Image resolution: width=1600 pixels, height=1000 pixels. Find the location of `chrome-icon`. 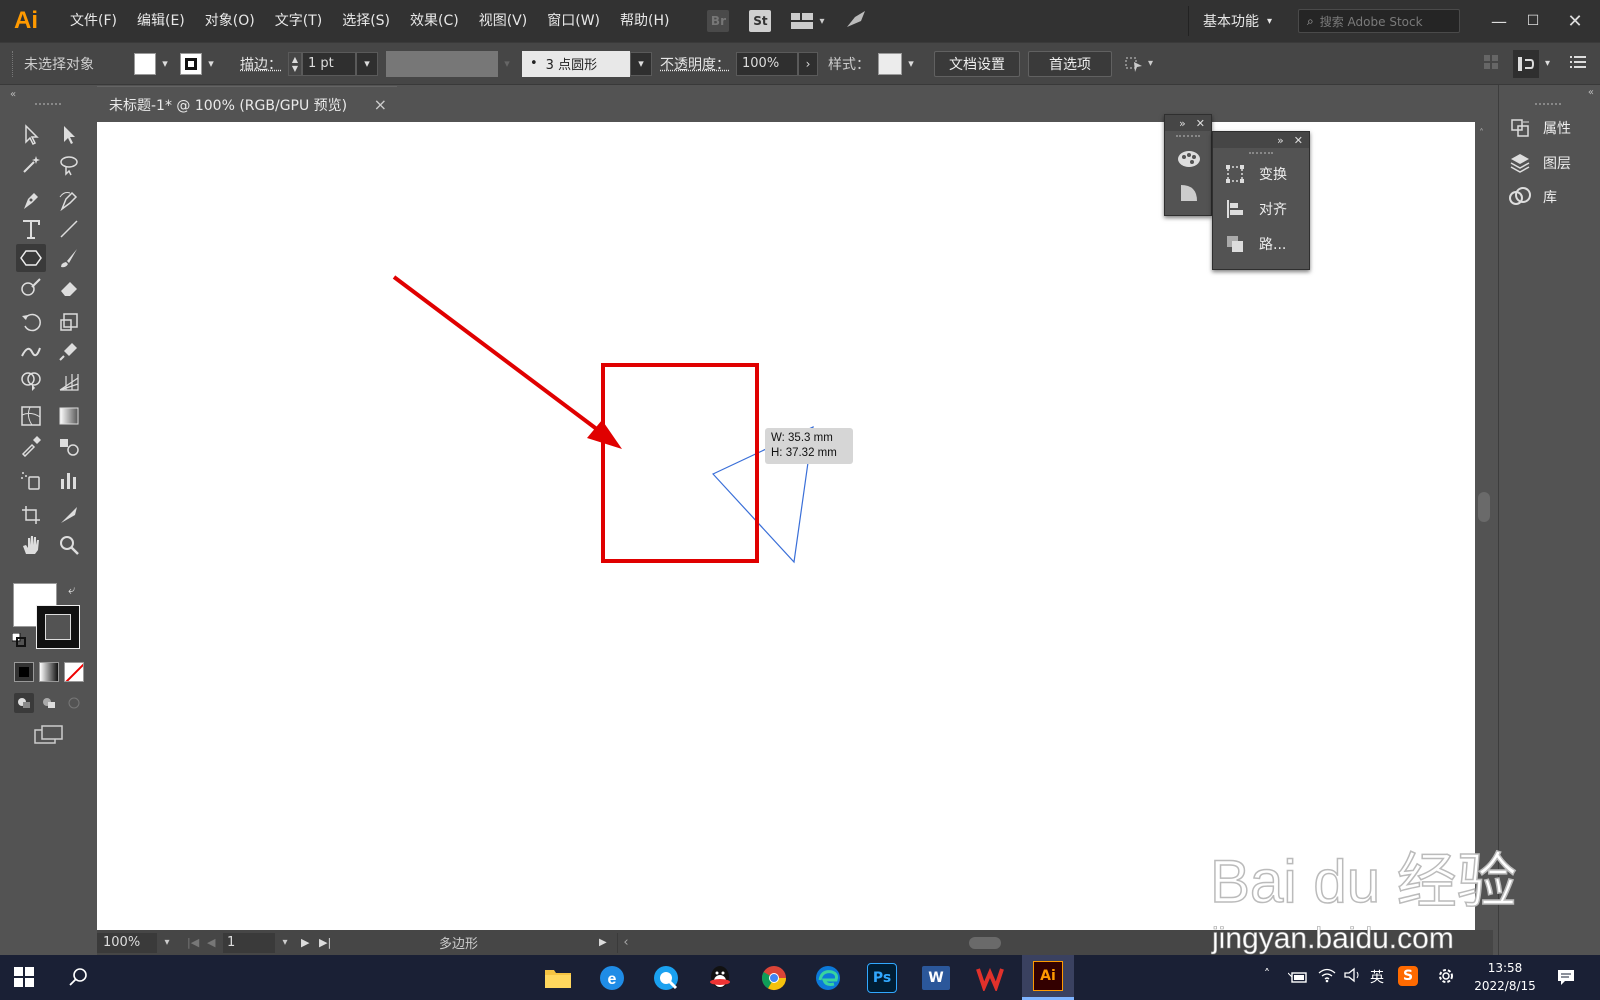

chrome-icon is located at coordinates (774, 978).